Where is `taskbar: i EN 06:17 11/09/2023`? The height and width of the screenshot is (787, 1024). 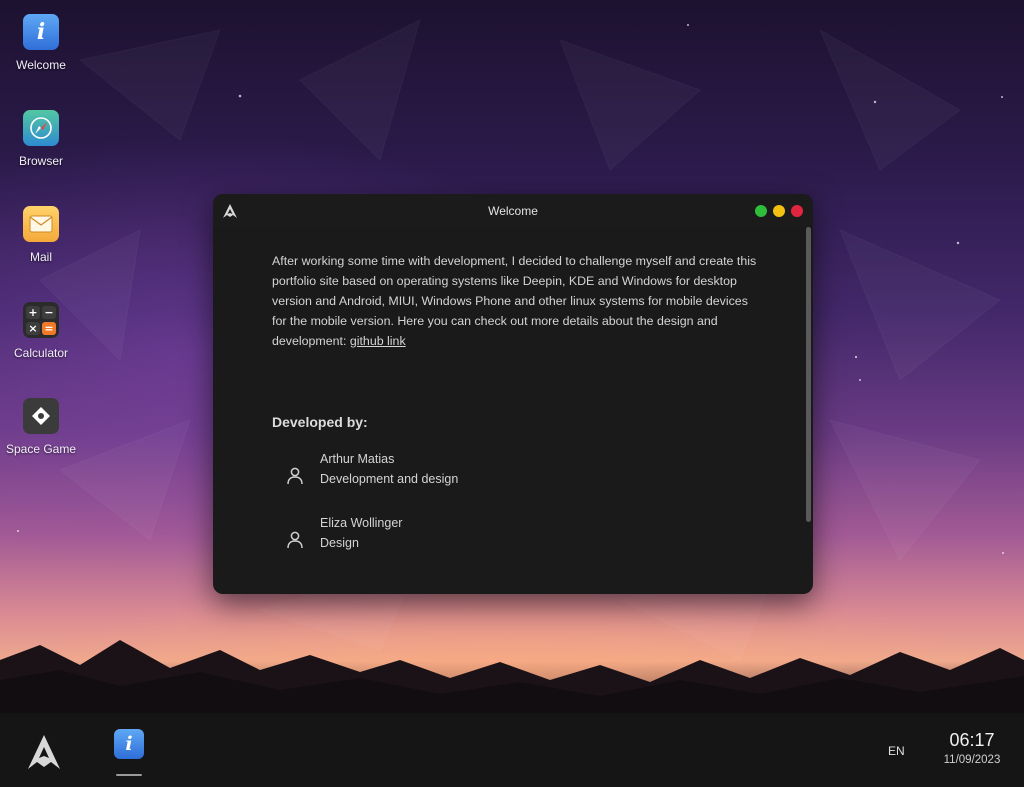
taskbar: i EN 06:17 11/09/2023 is located at coordinates (512, 750).